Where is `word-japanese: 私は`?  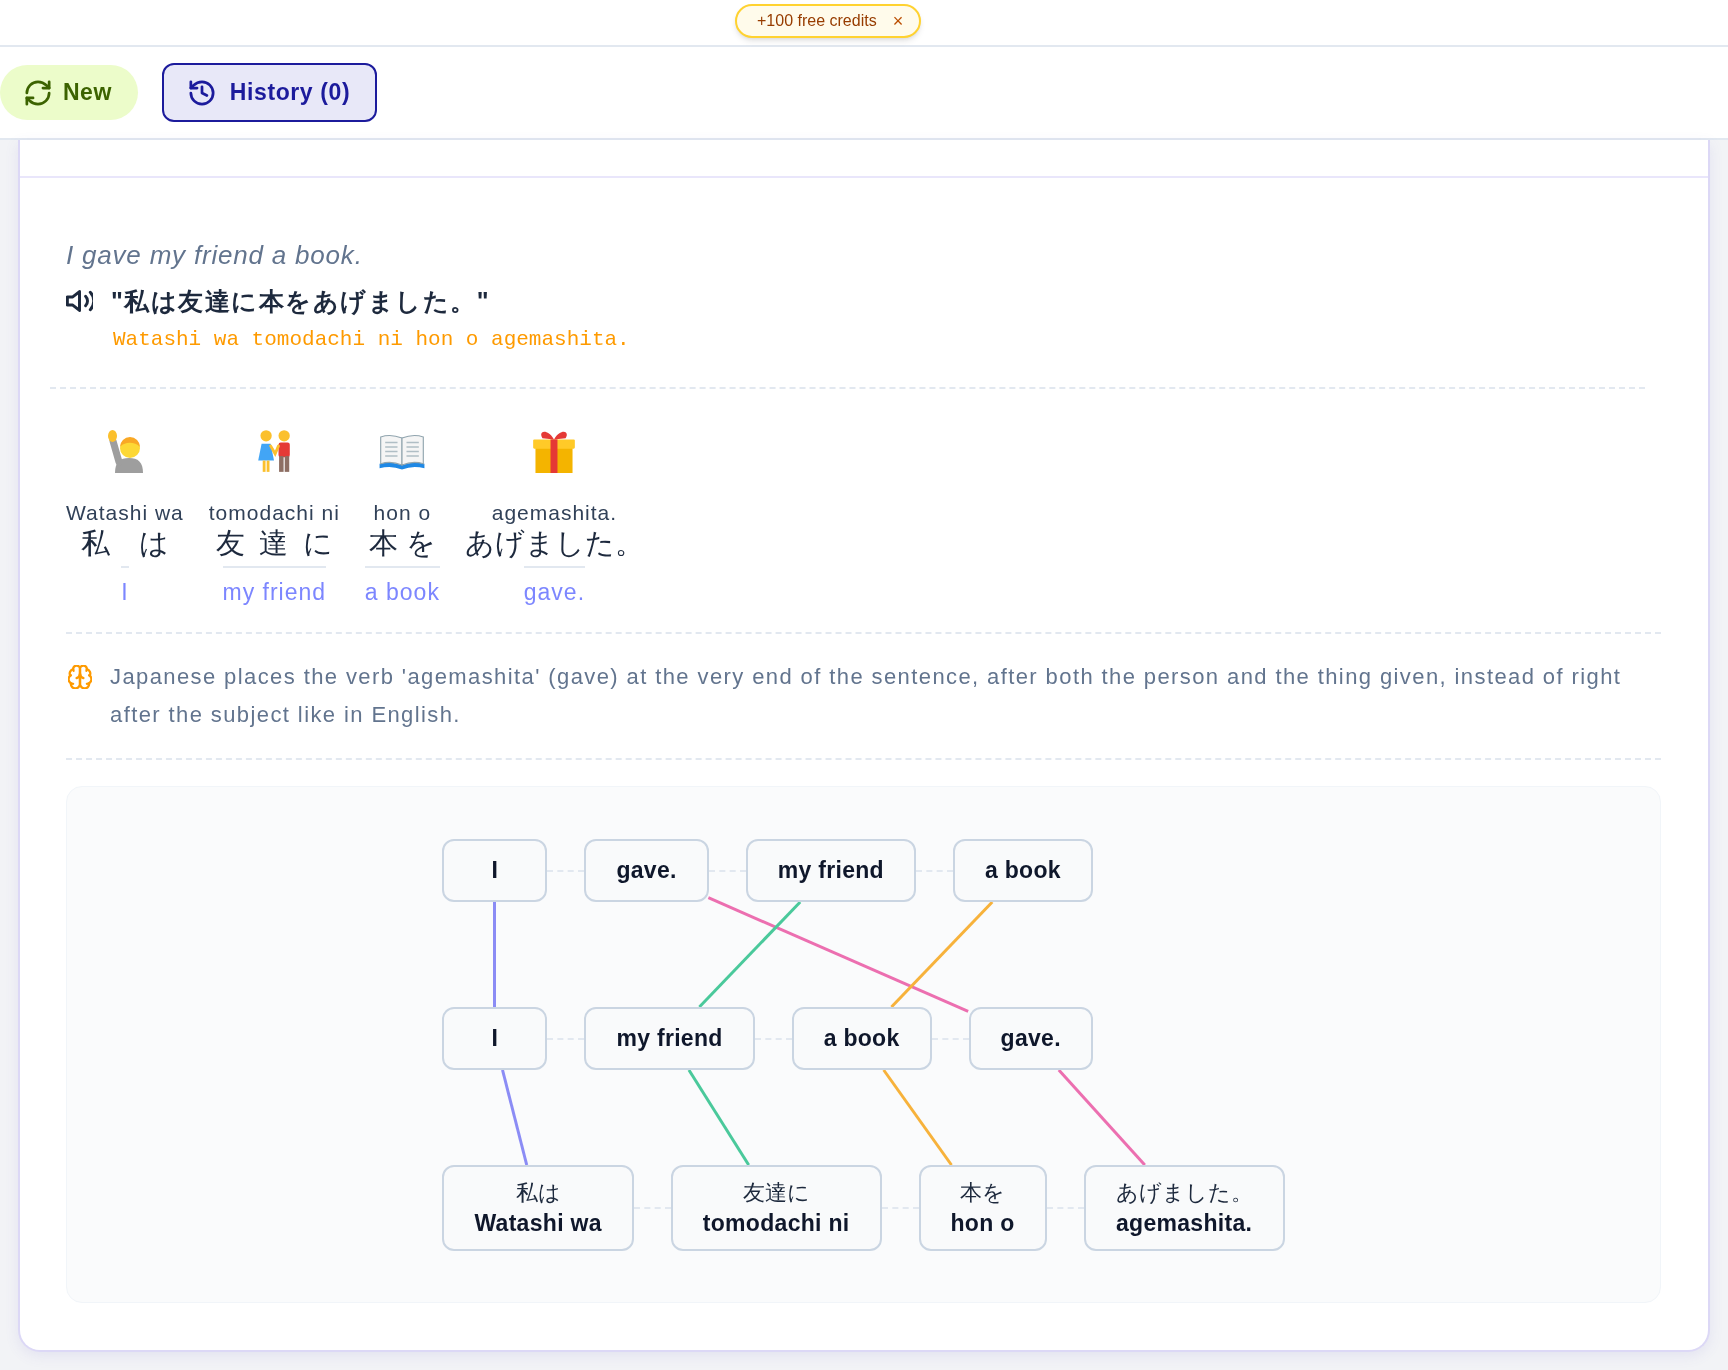 word-japanese: 私は is located at coordinates (131, 543).